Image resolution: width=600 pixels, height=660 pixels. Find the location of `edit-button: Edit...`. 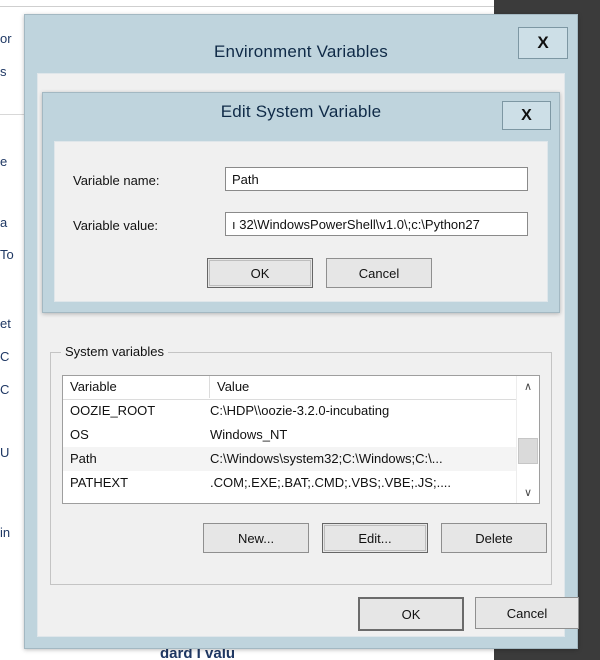

edit-button: Edit... is located at coordinates (375, 538).